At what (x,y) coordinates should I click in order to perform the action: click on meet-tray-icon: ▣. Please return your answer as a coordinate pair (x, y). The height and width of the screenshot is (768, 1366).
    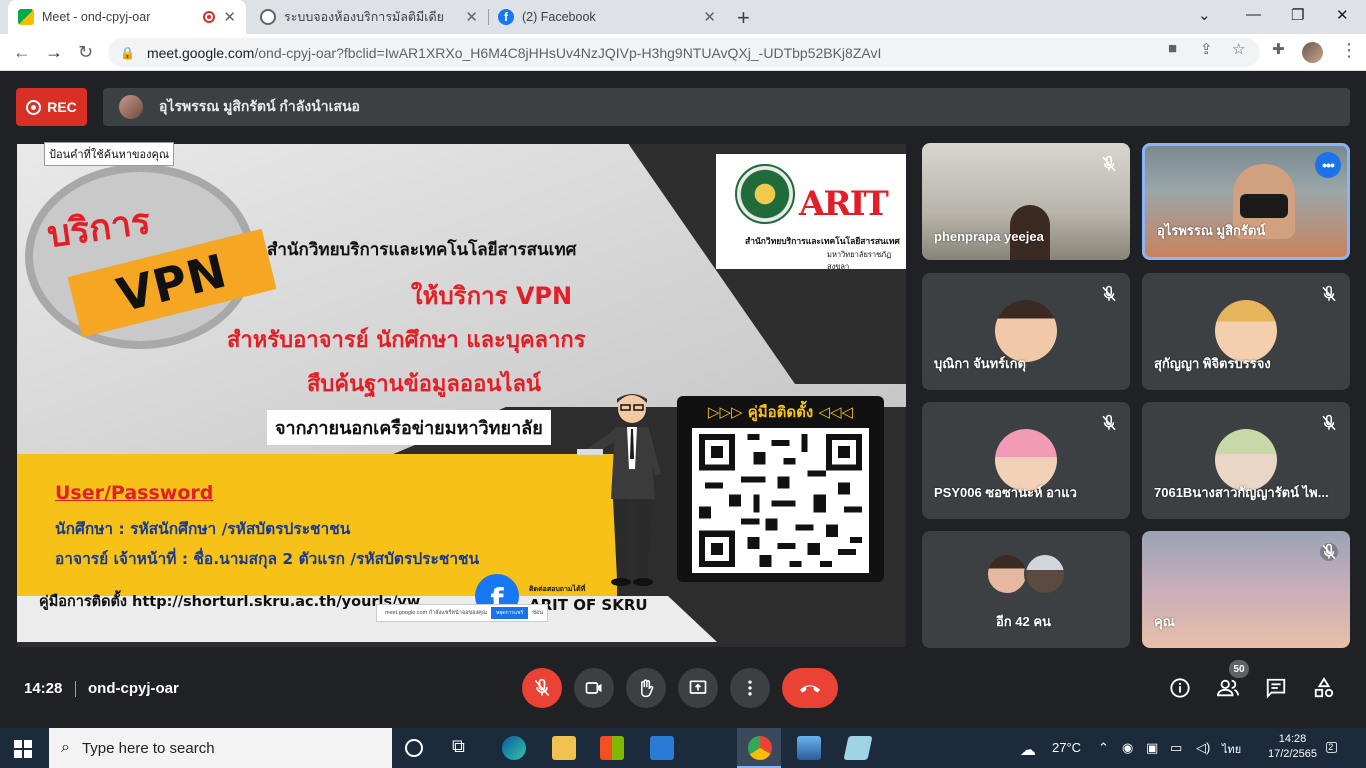
    Looking at the image, I should click on (1152, 748).